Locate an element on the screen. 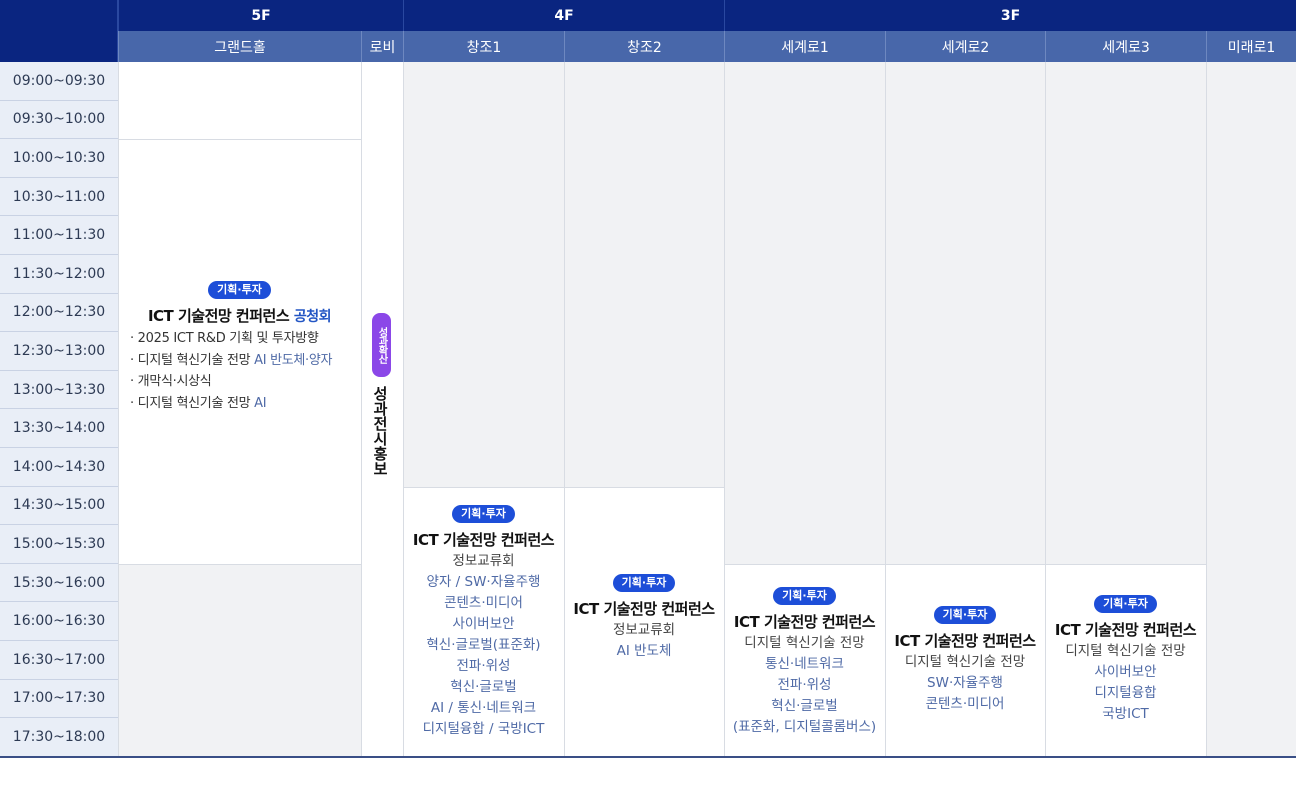 This screenshot has width=1296, height=802. room-changjo2: 창조2 is located at coordinates (644, 46).